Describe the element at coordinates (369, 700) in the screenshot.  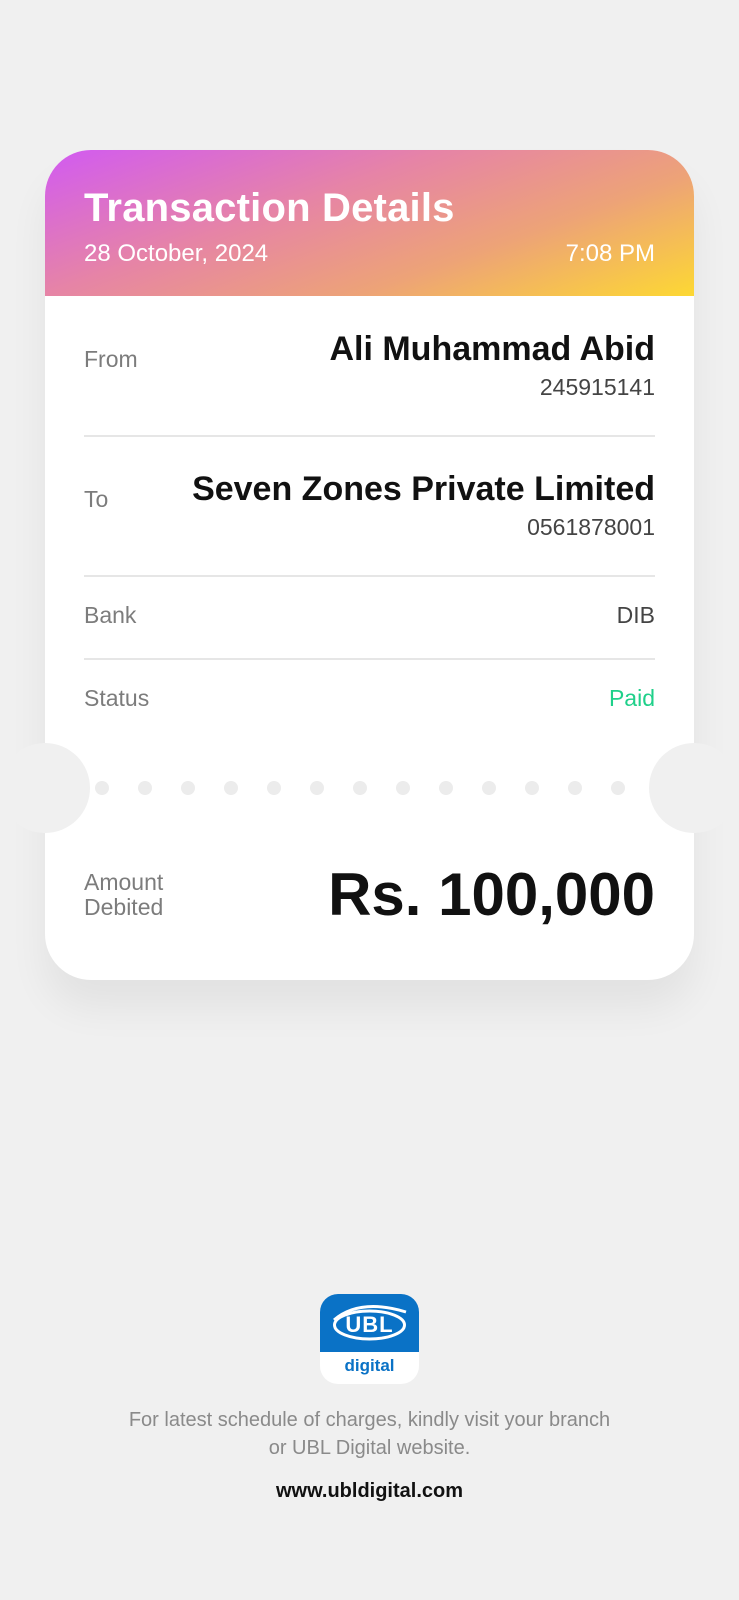
I see `status-row: Status Paid` at that location.